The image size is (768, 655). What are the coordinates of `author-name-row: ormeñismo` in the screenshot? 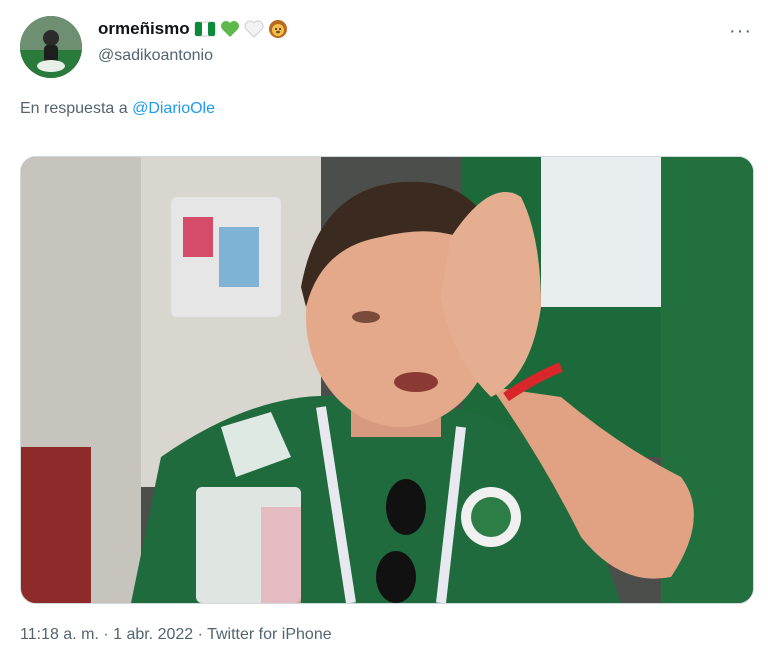 It's located at (193, 29).